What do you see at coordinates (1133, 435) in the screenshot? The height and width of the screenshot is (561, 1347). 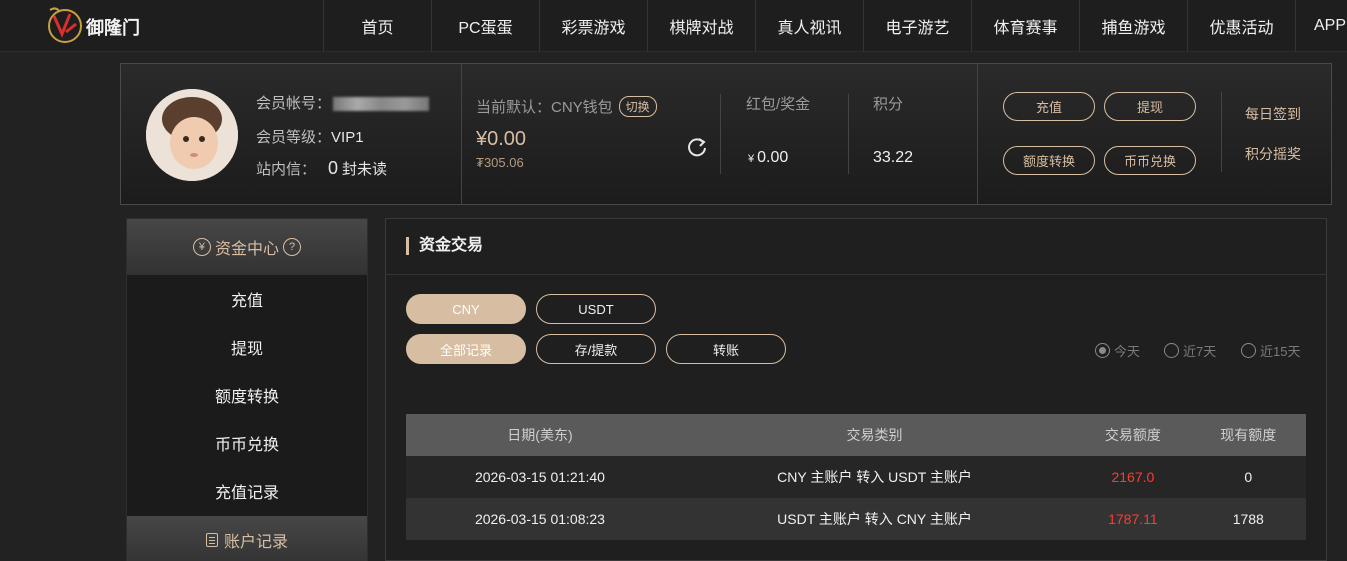 I see `column-amount: 交易额度` at bounding box center [1133, 435].